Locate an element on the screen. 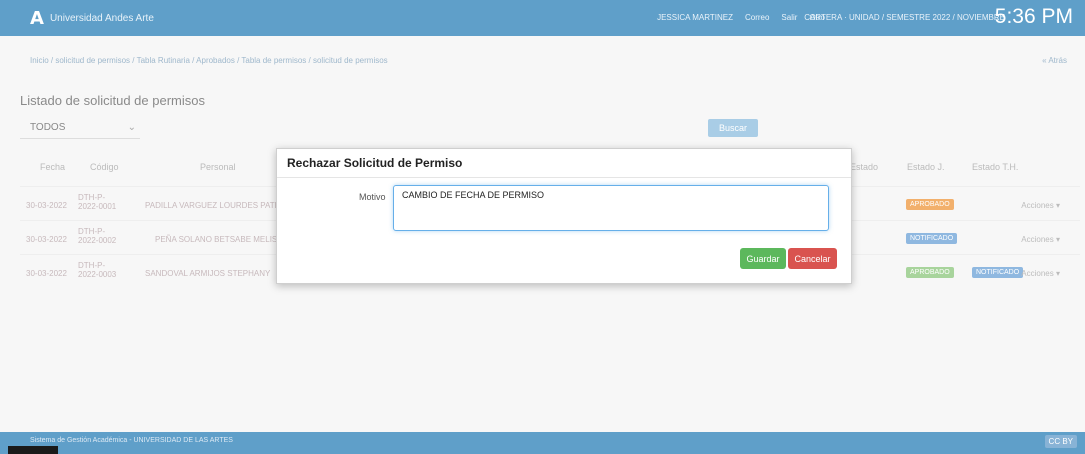 This screenshot has height=454, width=1085. cell-codigo: DTH-P-2022-0001 is located at coordinates (97, 202).